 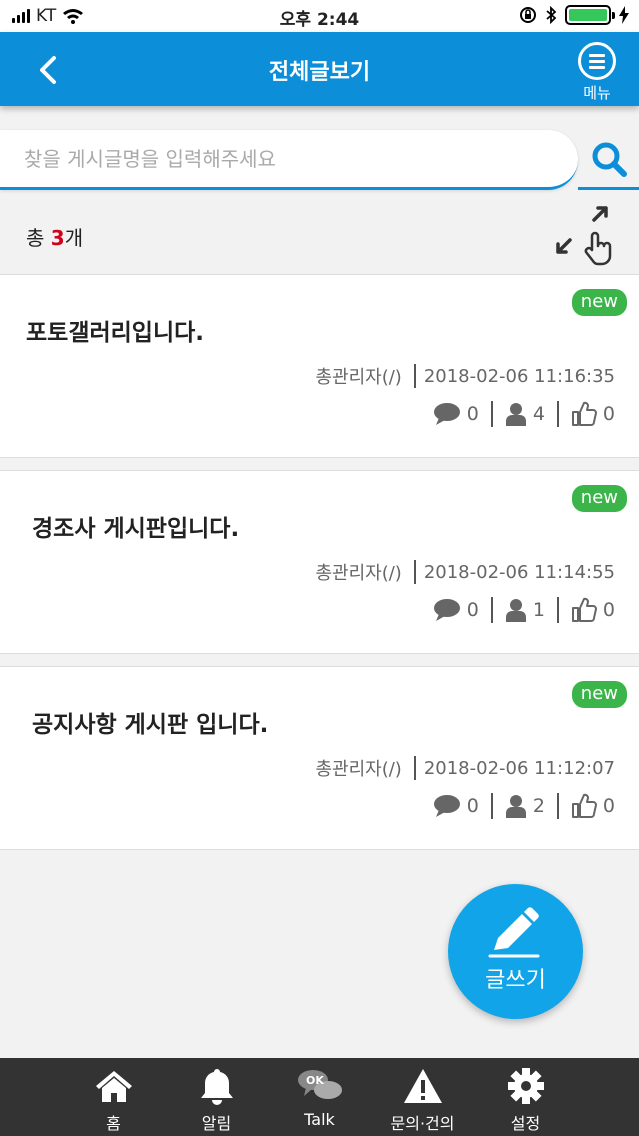 I want to click on post-stats: 0 2 0, so click(x=524, y=806).